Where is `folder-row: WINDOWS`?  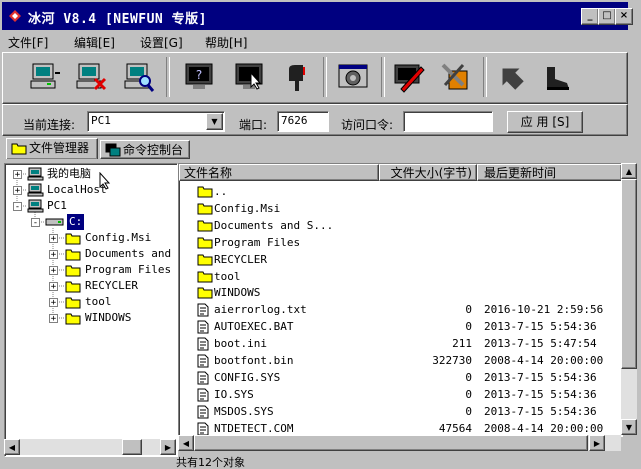 folder-row: WINDOWS is located at coordinates (400, 292).